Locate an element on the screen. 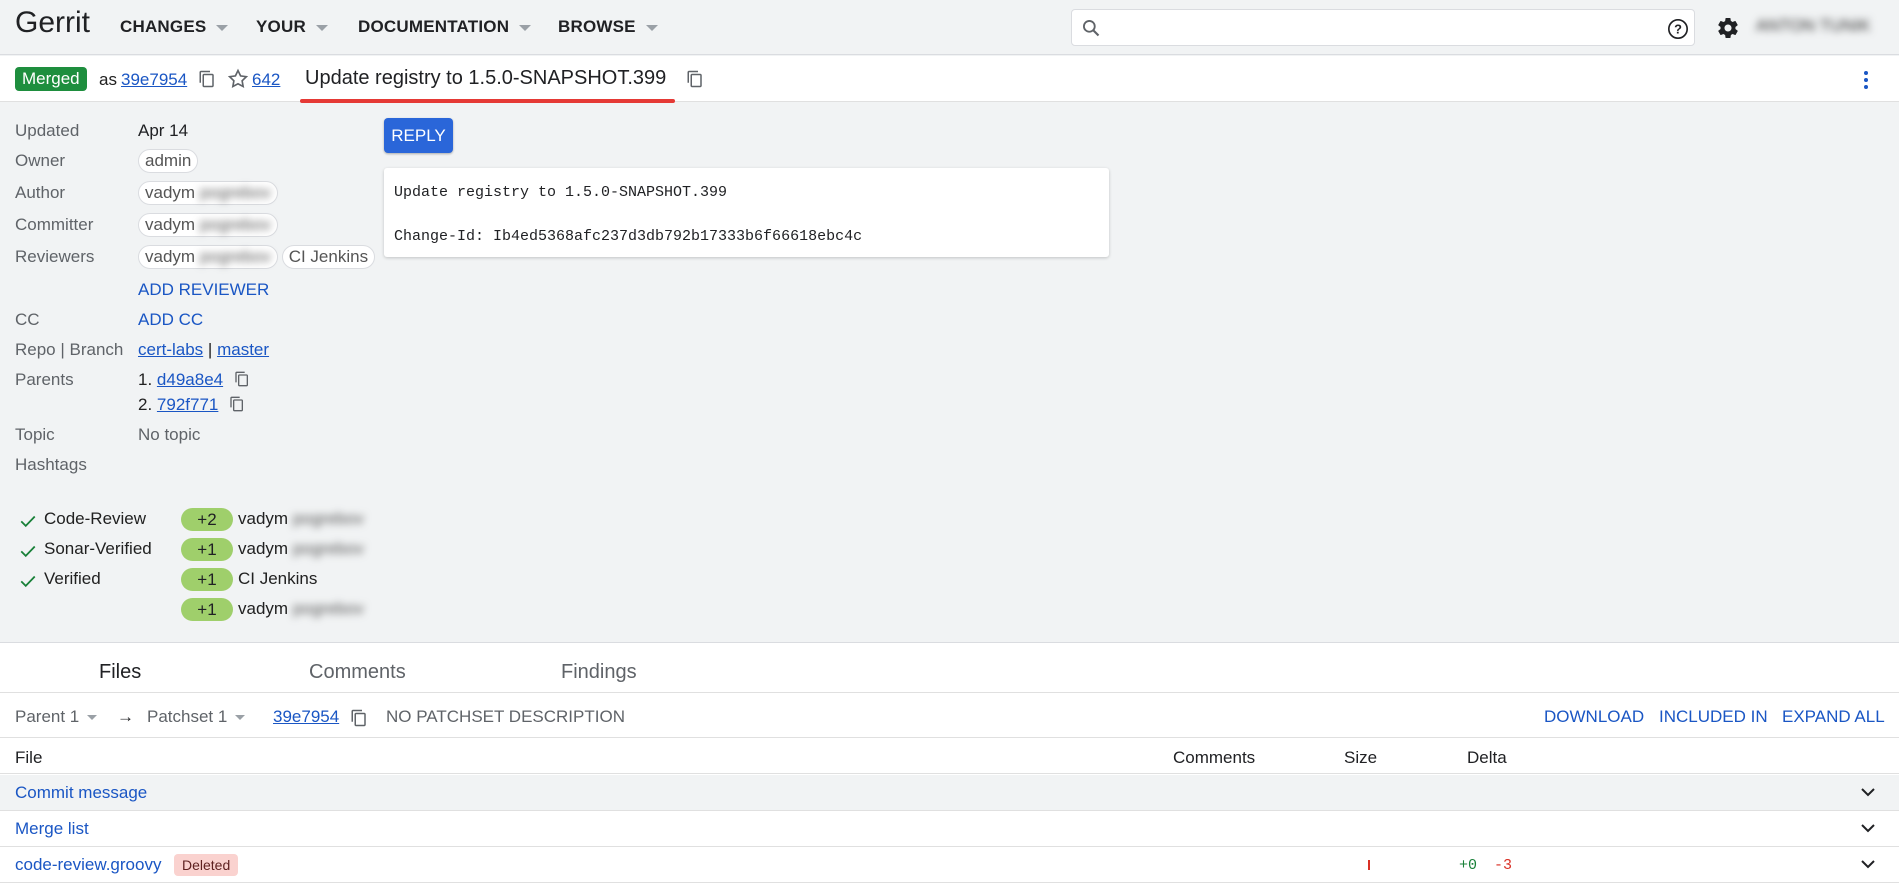  file-row-commit-message: Commit message is located at coordinates (949, 793).